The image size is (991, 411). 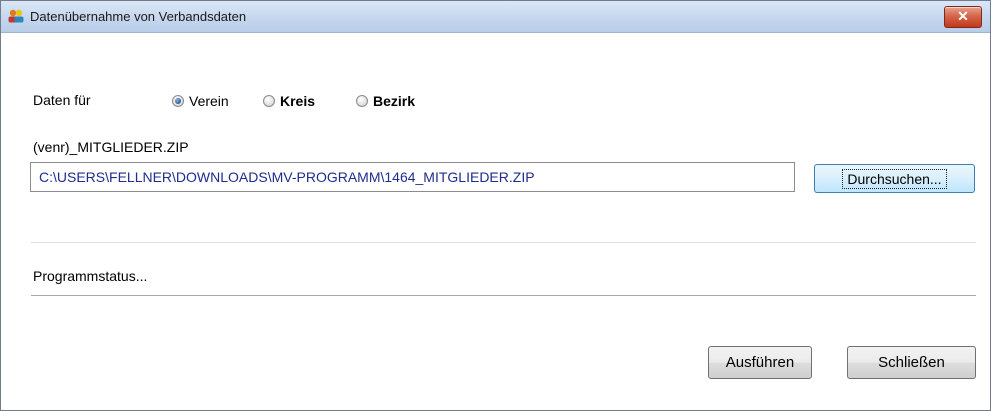 I want to click on close-button: Schließen, so click(x=911, y=362).